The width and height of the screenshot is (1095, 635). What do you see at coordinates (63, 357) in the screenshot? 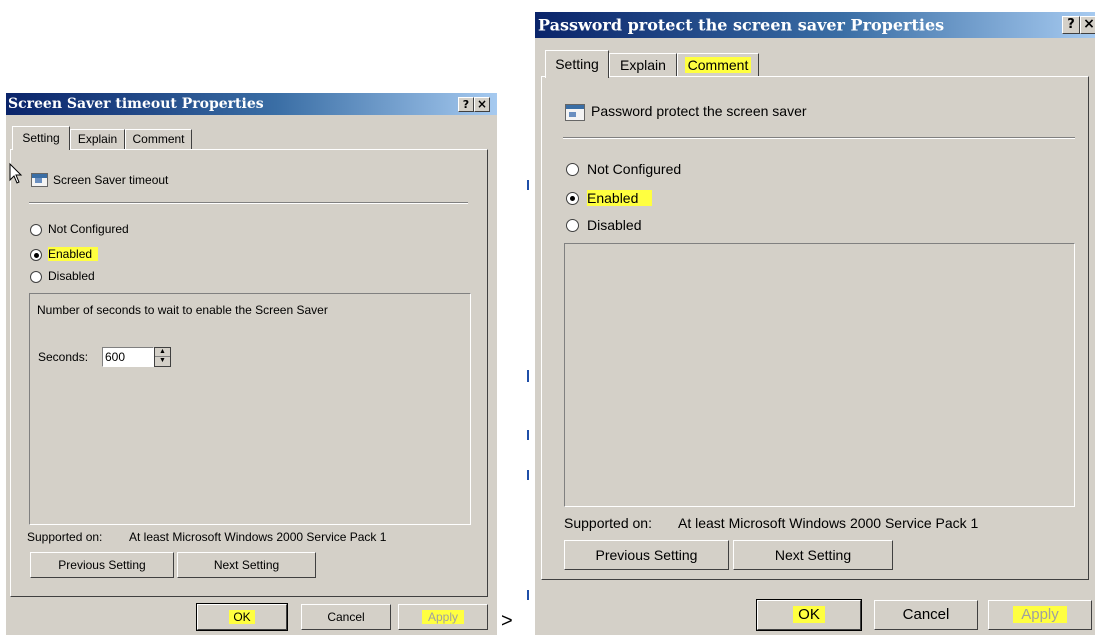
I see `seconds-label: Seconds:` at bounding box center [63, 357].